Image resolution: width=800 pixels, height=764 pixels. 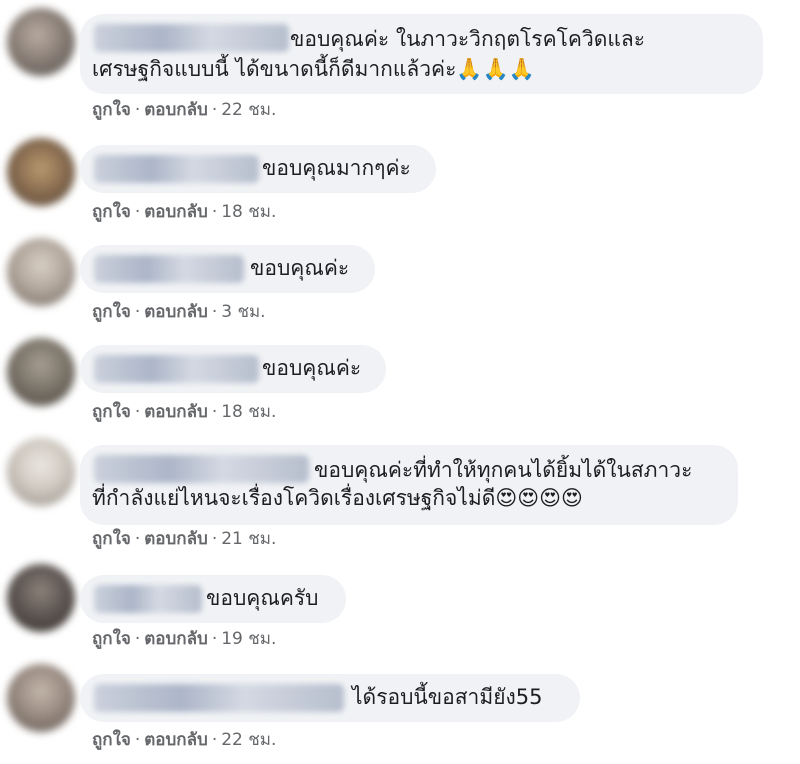 What do you see at coordinates (243, 312) in the screenshot?
I see `comment-timestamp: 3 ชม.` at bounding box center [243, 312].